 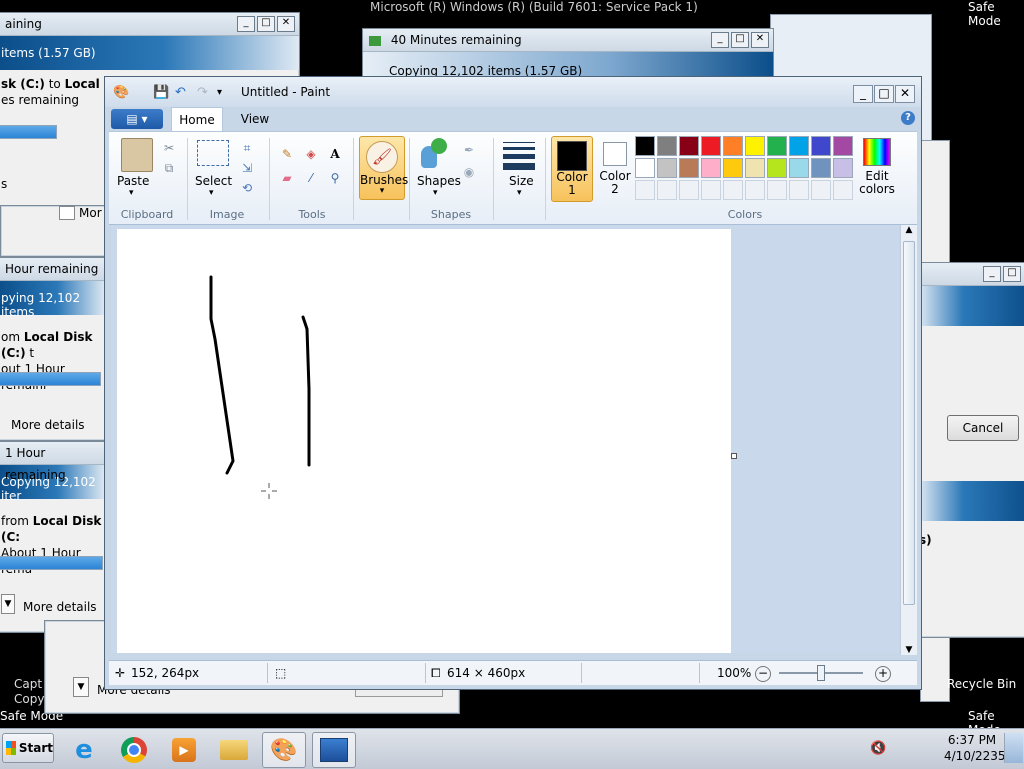 What do you see at coordinates (134, 750) in the screenshot?
I see `chrome-icon` at bounding box center [134, 750].